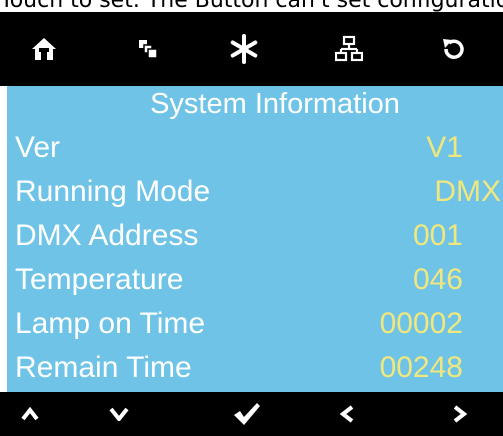 The image size is (503, 436). Describe the element at coordinates (275, 104) in the screenshot. I see `page-title: System Information` at that location.